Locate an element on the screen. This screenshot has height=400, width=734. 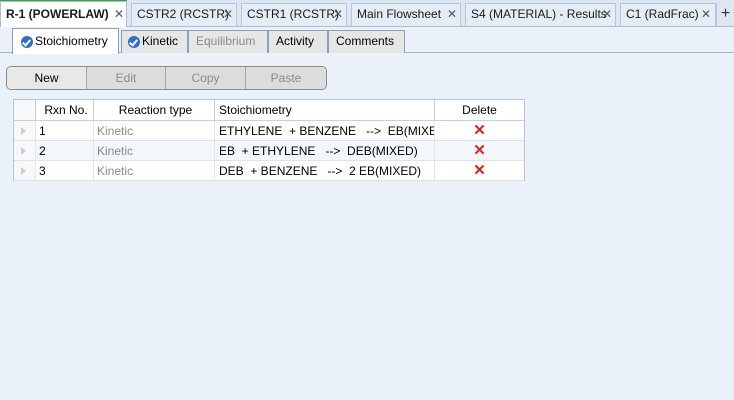
tab-stoichiometry: Stoichiometry is located at coordinates (65, 41).